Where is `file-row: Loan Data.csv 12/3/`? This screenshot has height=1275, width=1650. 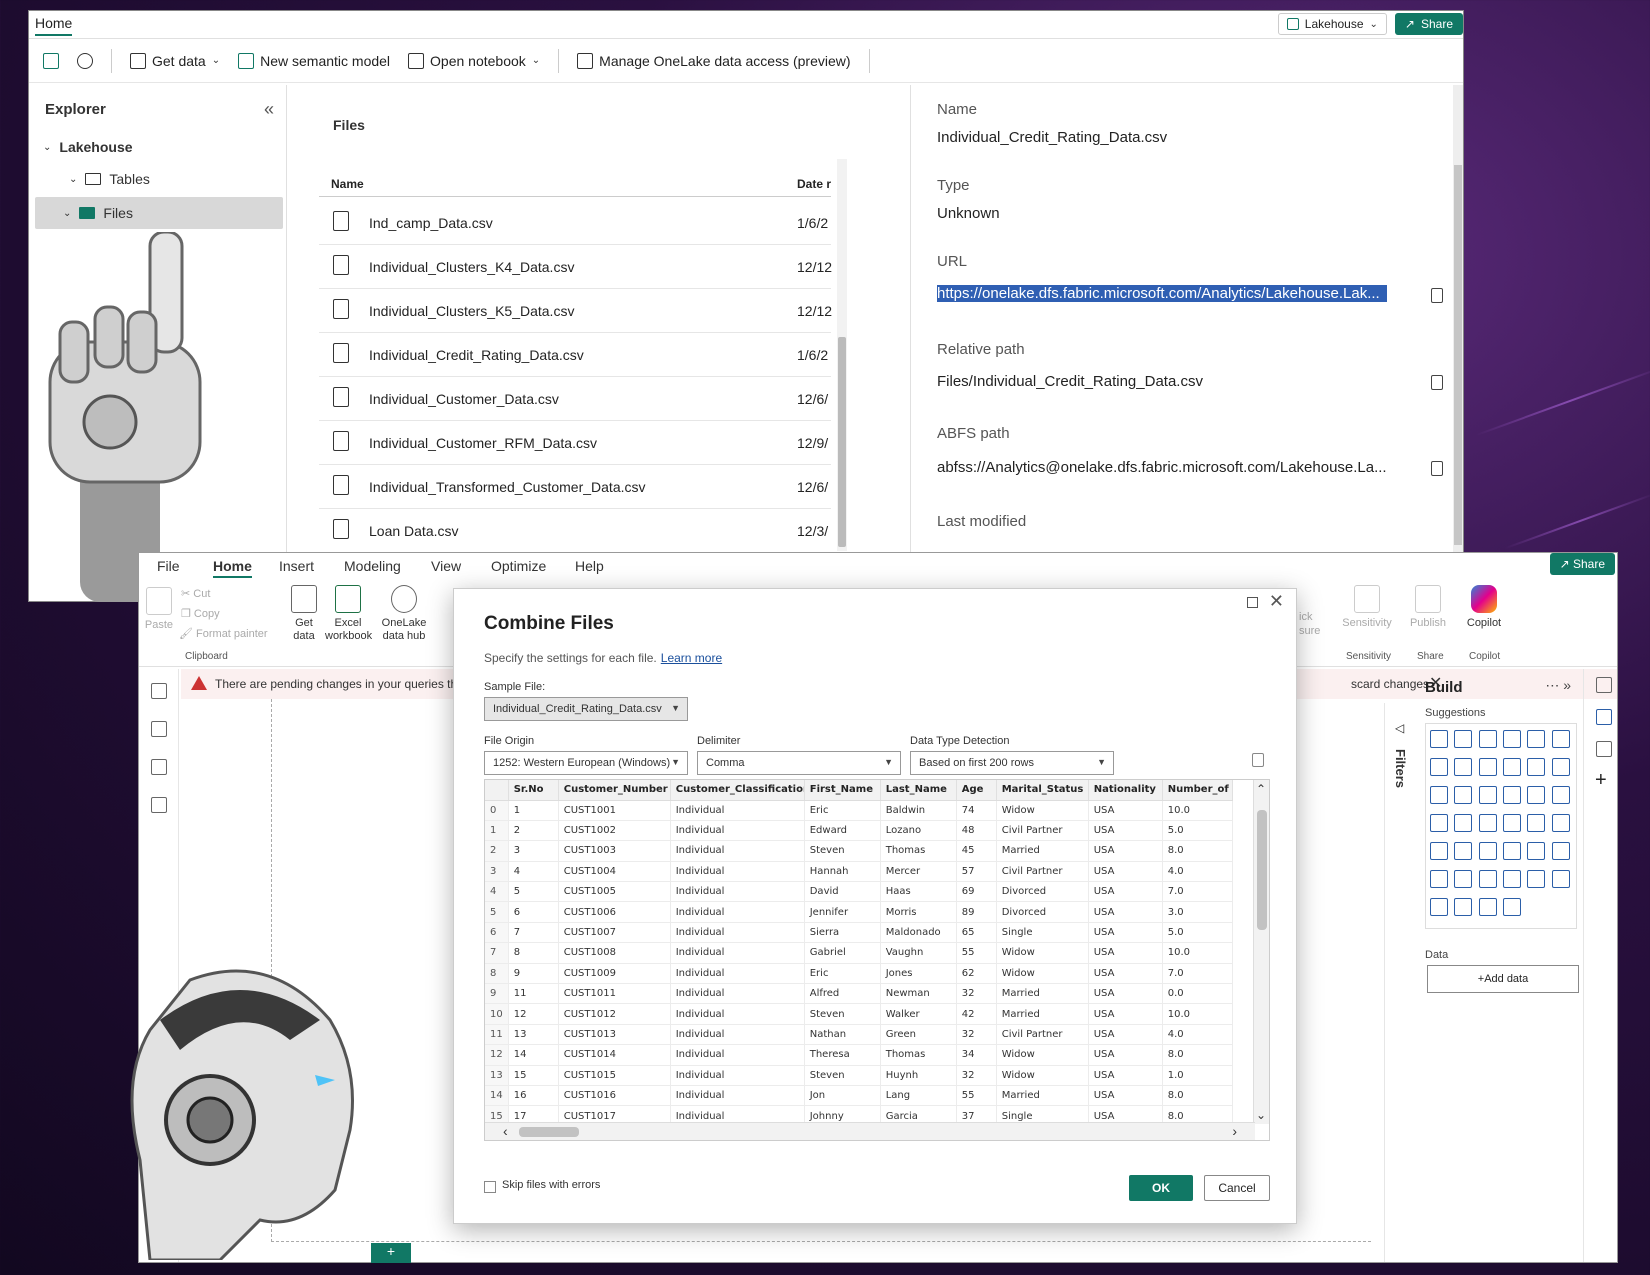
file-row: Loan Data.csv 12/3/ is located at coordinates (575, 530).